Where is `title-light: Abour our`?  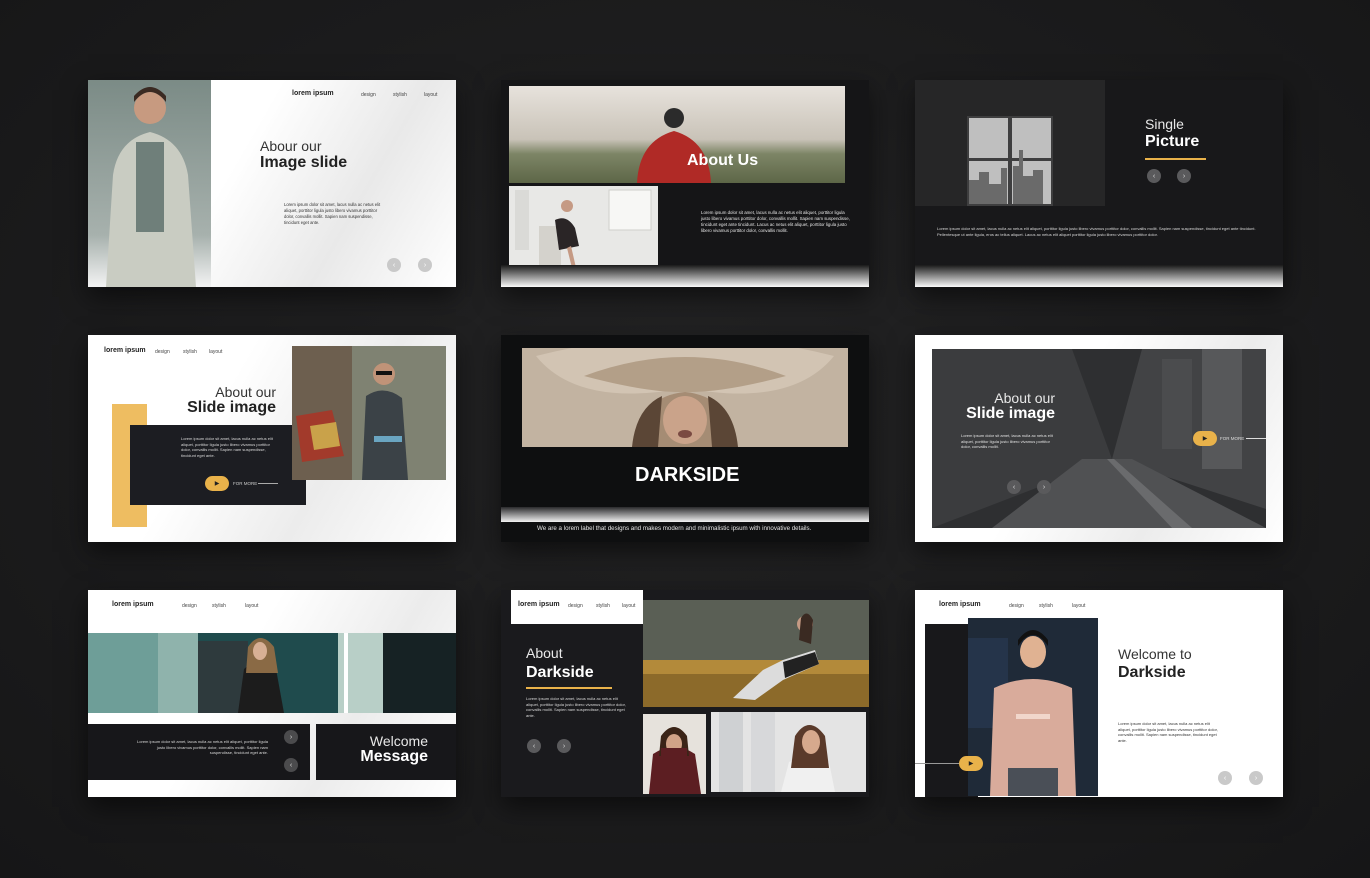
title-light: Abour our is located at coordinates (291, 146).